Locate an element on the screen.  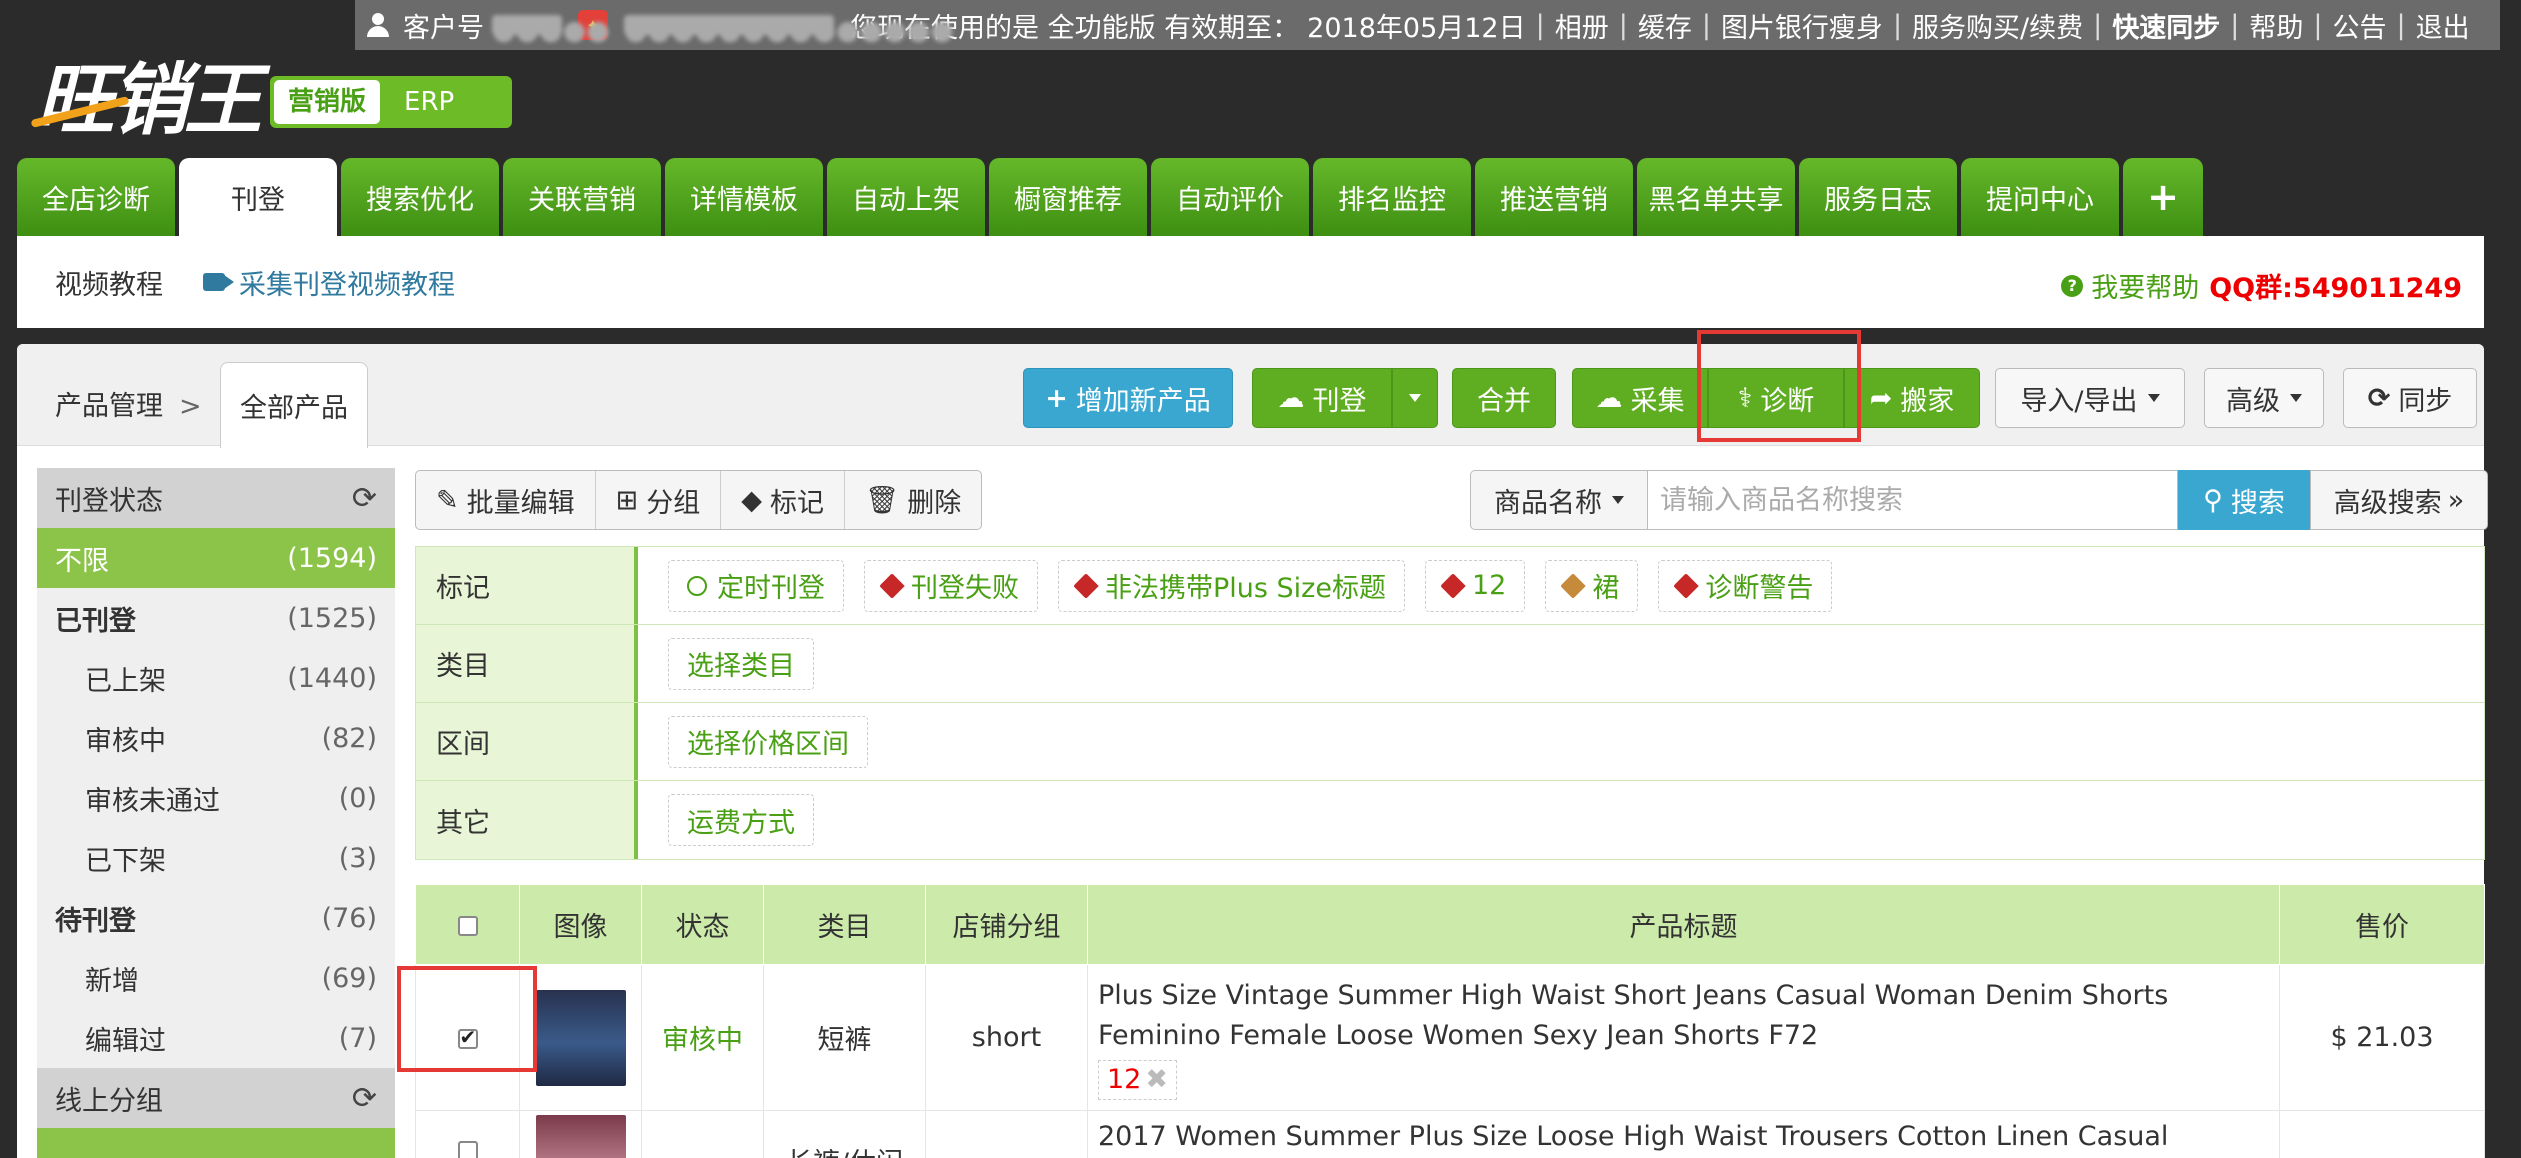
tab-push-marketing: 推送营销 is located at coordinates (1554, 197).